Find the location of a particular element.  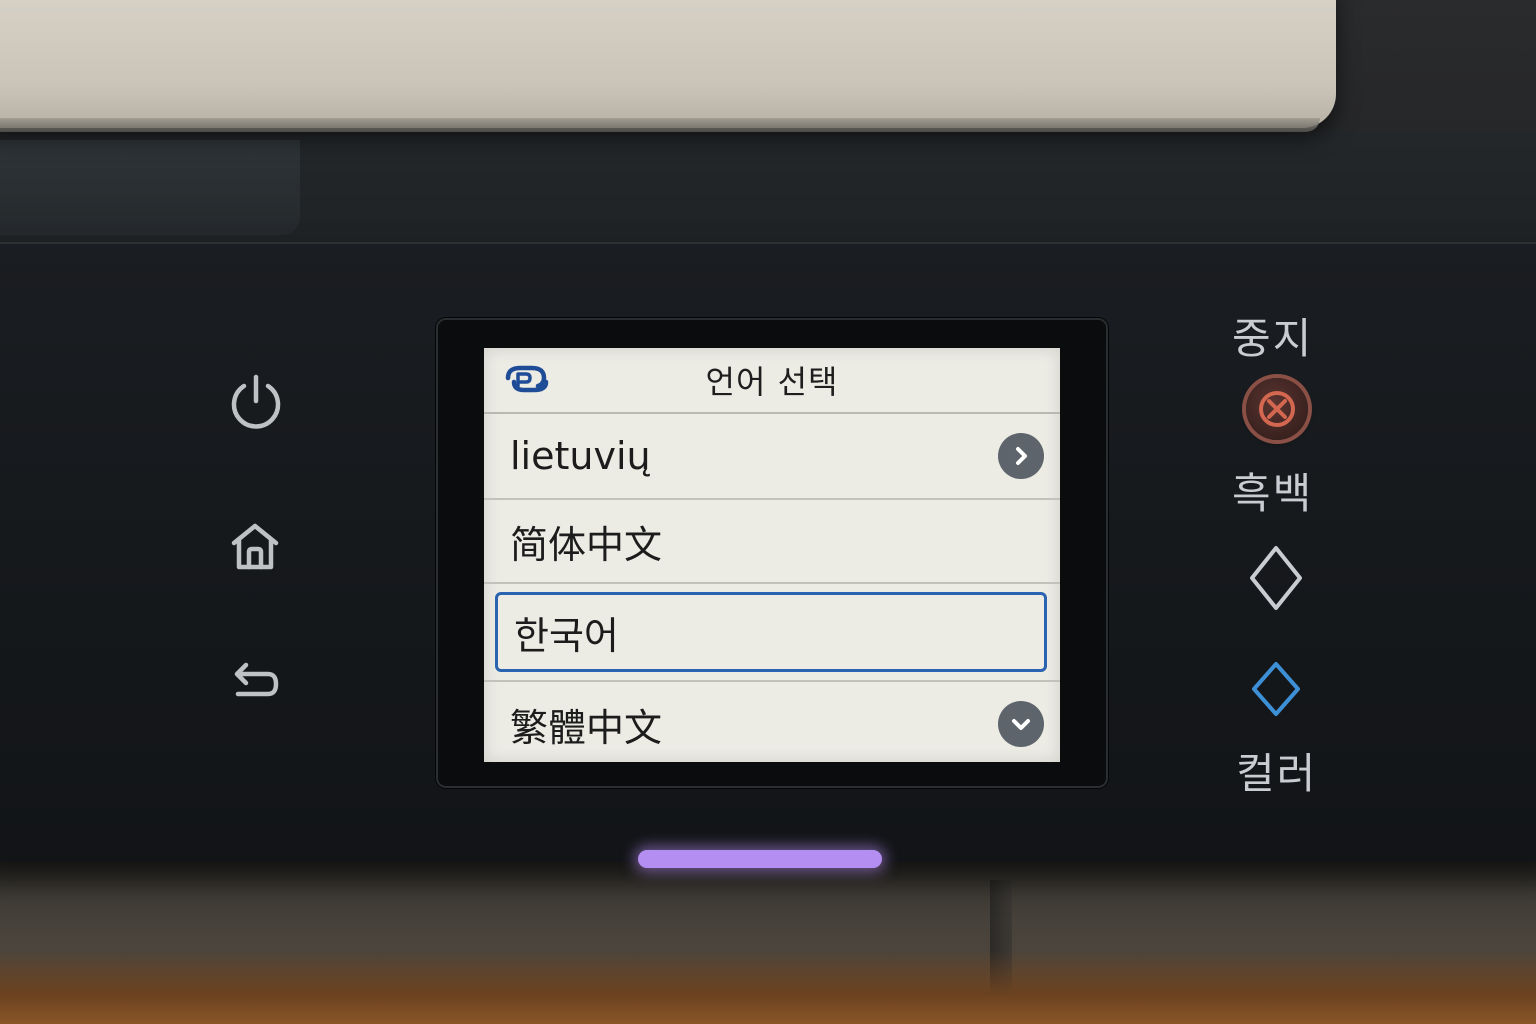

stop-label: 중지 is located at coordinates (1273, 338).